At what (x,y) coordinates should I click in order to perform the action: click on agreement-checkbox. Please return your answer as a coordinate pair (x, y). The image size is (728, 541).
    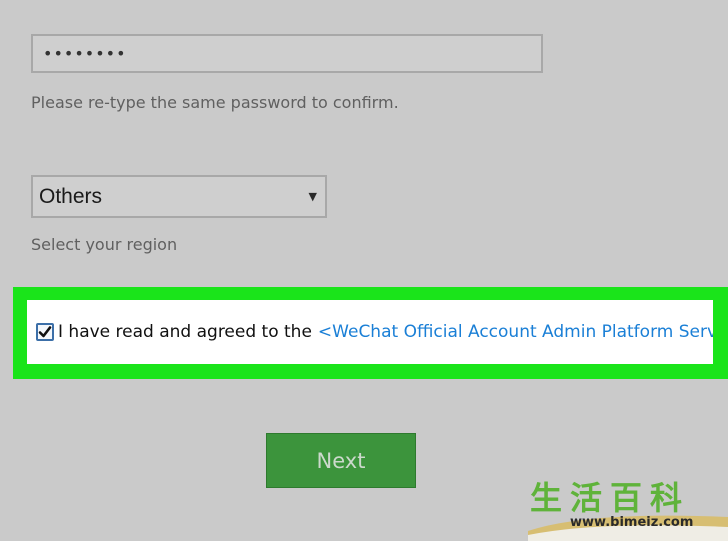
    Looking at the image, I should click on (45, 332).